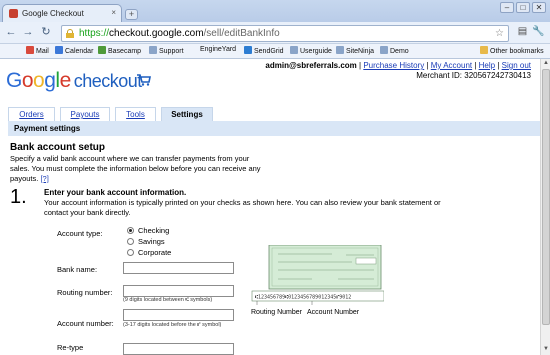  What do you see at coordinates (487, 65) in the screenshot?
I see `help-link: Help` at bounding box center [487, 65].